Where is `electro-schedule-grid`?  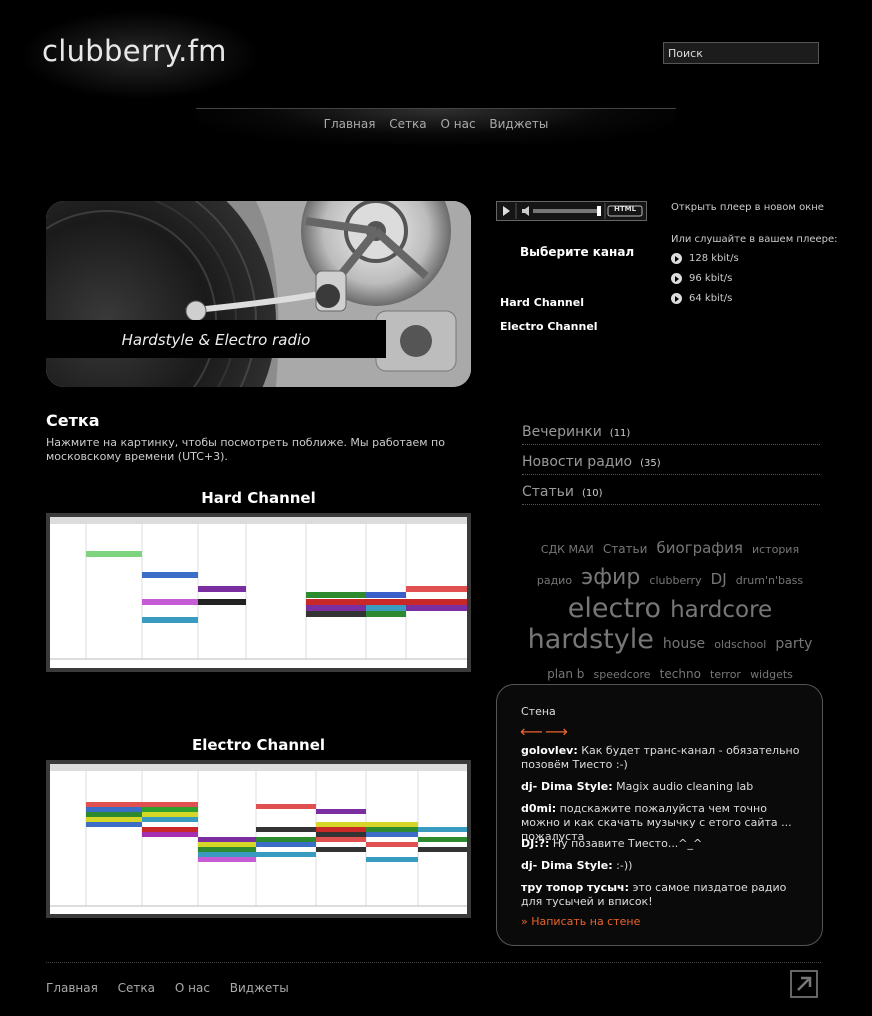
electro-schedule-grid is located at coordinates (258, 835).